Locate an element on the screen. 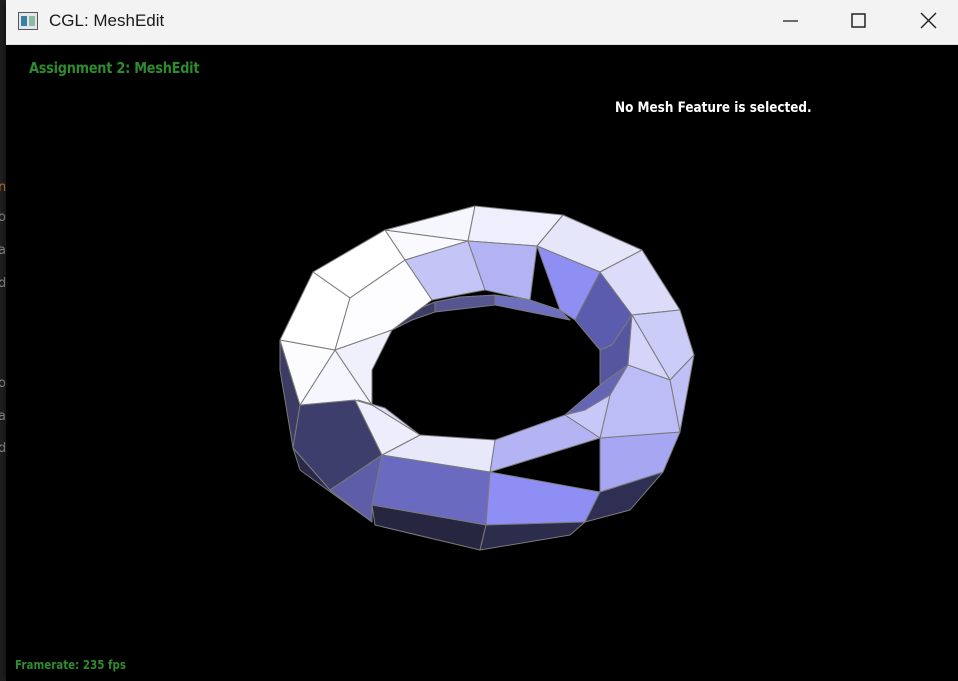  minimize-button is located at coordinates (791, 22).